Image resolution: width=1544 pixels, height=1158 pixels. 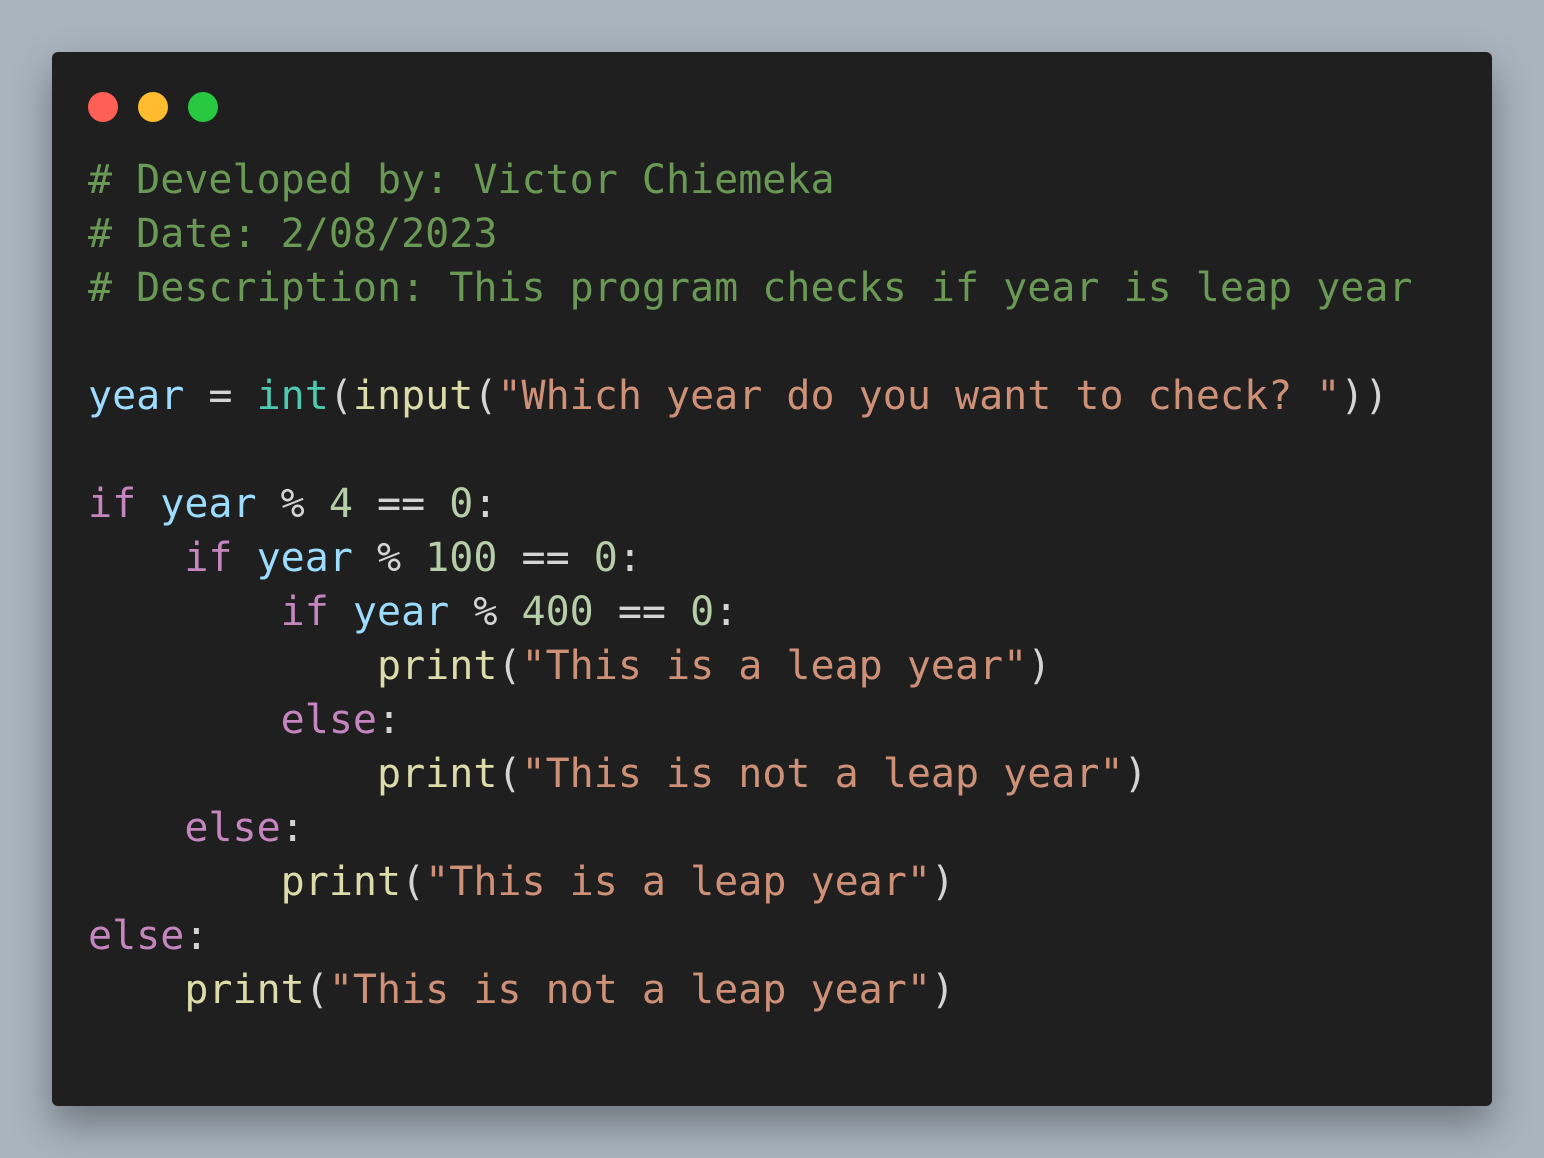 What do you see at coordinates (292, 396) in the screenshot?
I see `code-token-builtin: int` at bounding box center [292, 396].